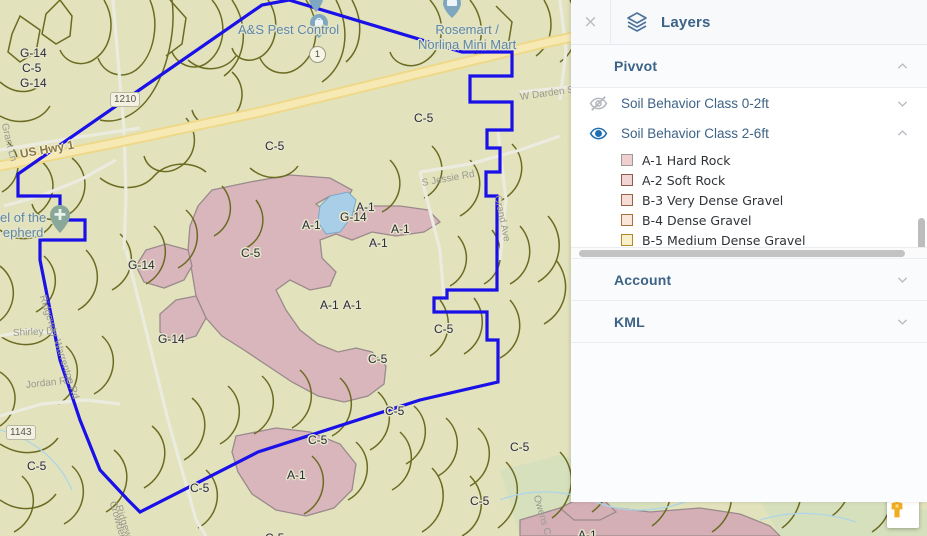 This screenshot has height=536, width=927. What do you see at coordinates (724, 240) in the screenshot?
I see `legend-label: B-5 Medium Dense Gravel` at bounding box center [724, 240].